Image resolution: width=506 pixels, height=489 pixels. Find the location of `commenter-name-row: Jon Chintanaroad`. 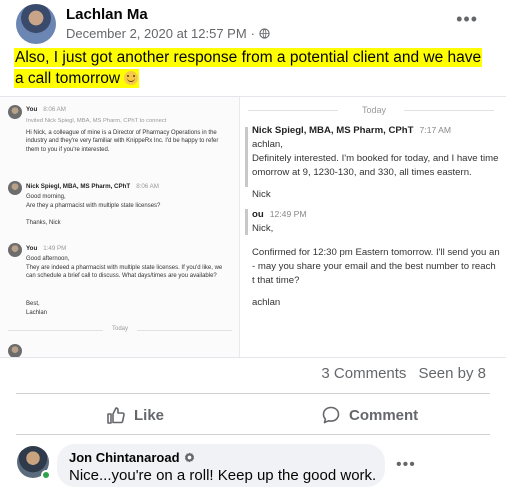

commenter-name-row: Jon Chintanaroad is located at coordinates (132, 457).